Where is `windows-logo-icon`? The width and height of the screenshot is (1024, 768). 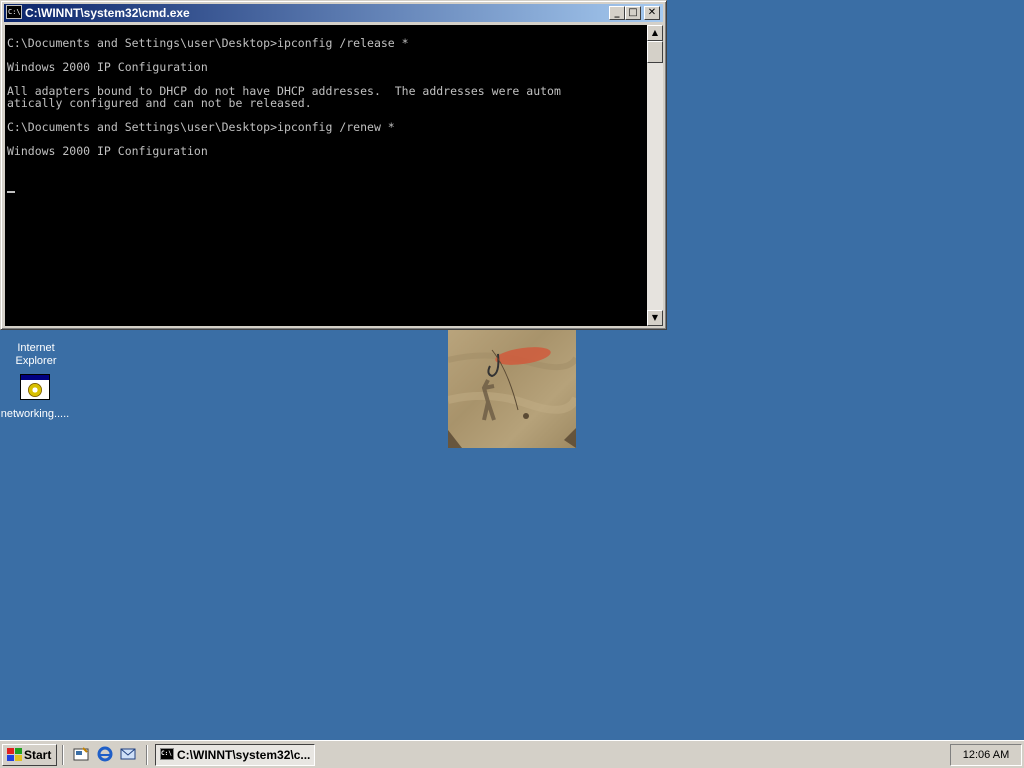
windows-logo-icon is located at coordinates (15, 755).